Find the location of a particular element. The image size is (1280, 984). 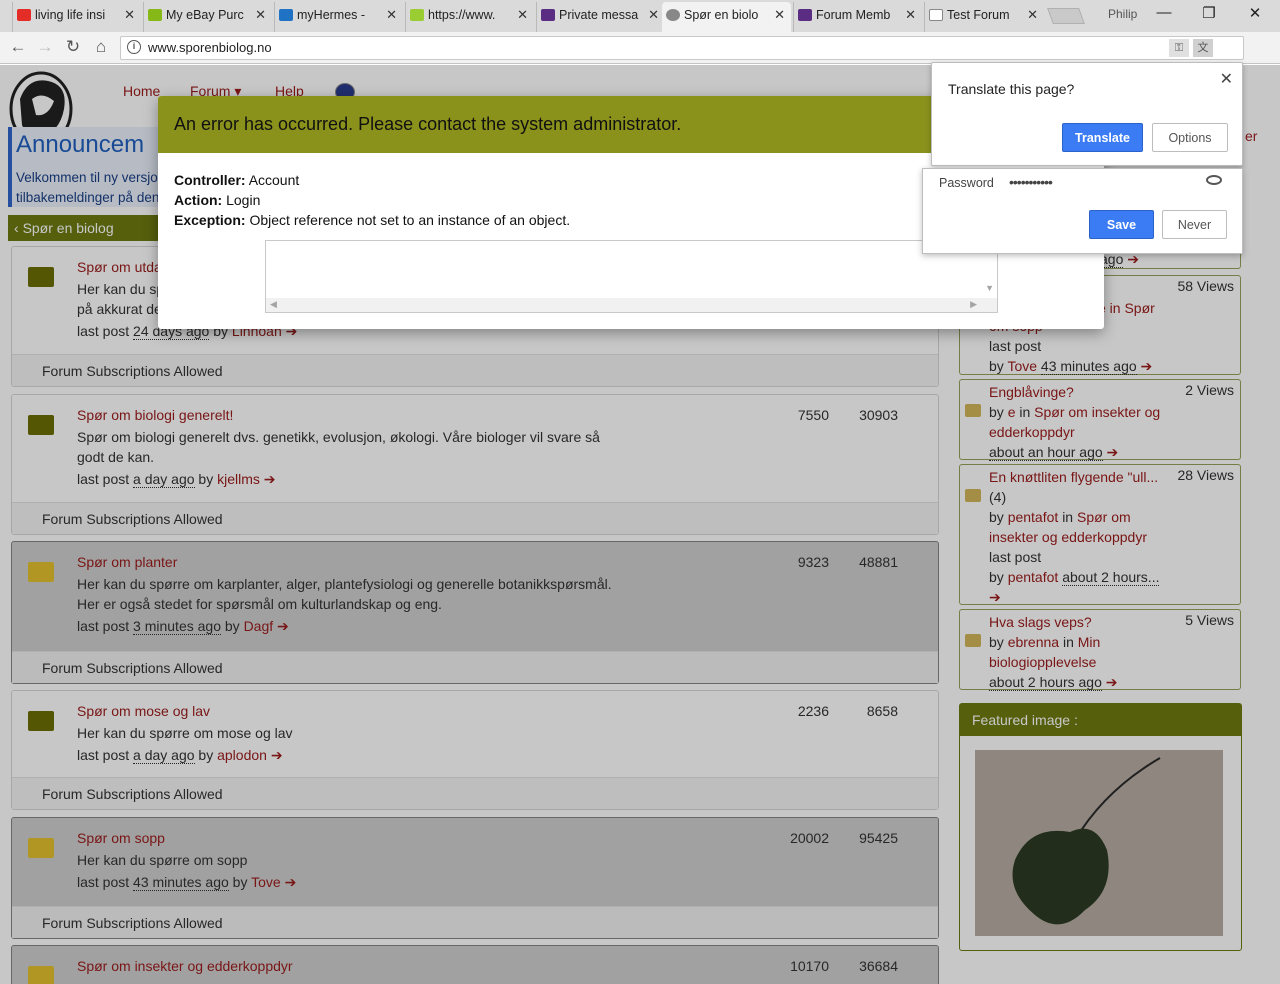

save-password-bubble: Password ••••••••••• Save Never is located at coordinates (1082, 211).